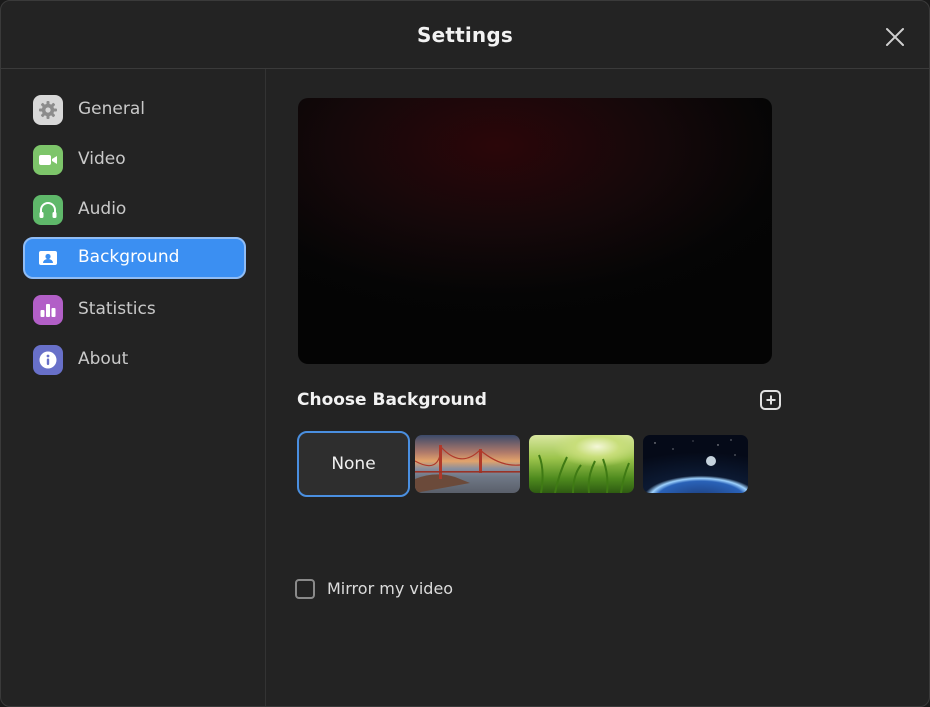 The image size is (930, 707). What do you see at coordinates (117, 309) in the screenshot?
I see `sidebar-item-label: Statistics` at bounding box center [117, 309].